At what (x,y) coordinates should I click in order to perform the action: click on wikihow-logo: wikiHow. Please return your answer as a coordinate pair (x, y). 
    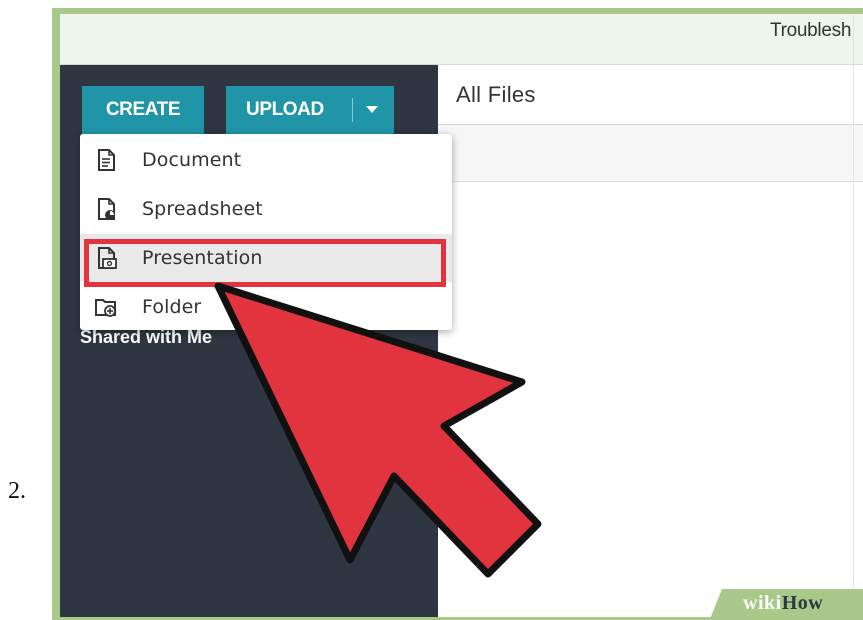
    Looking at the image, I should click on (783, 603).